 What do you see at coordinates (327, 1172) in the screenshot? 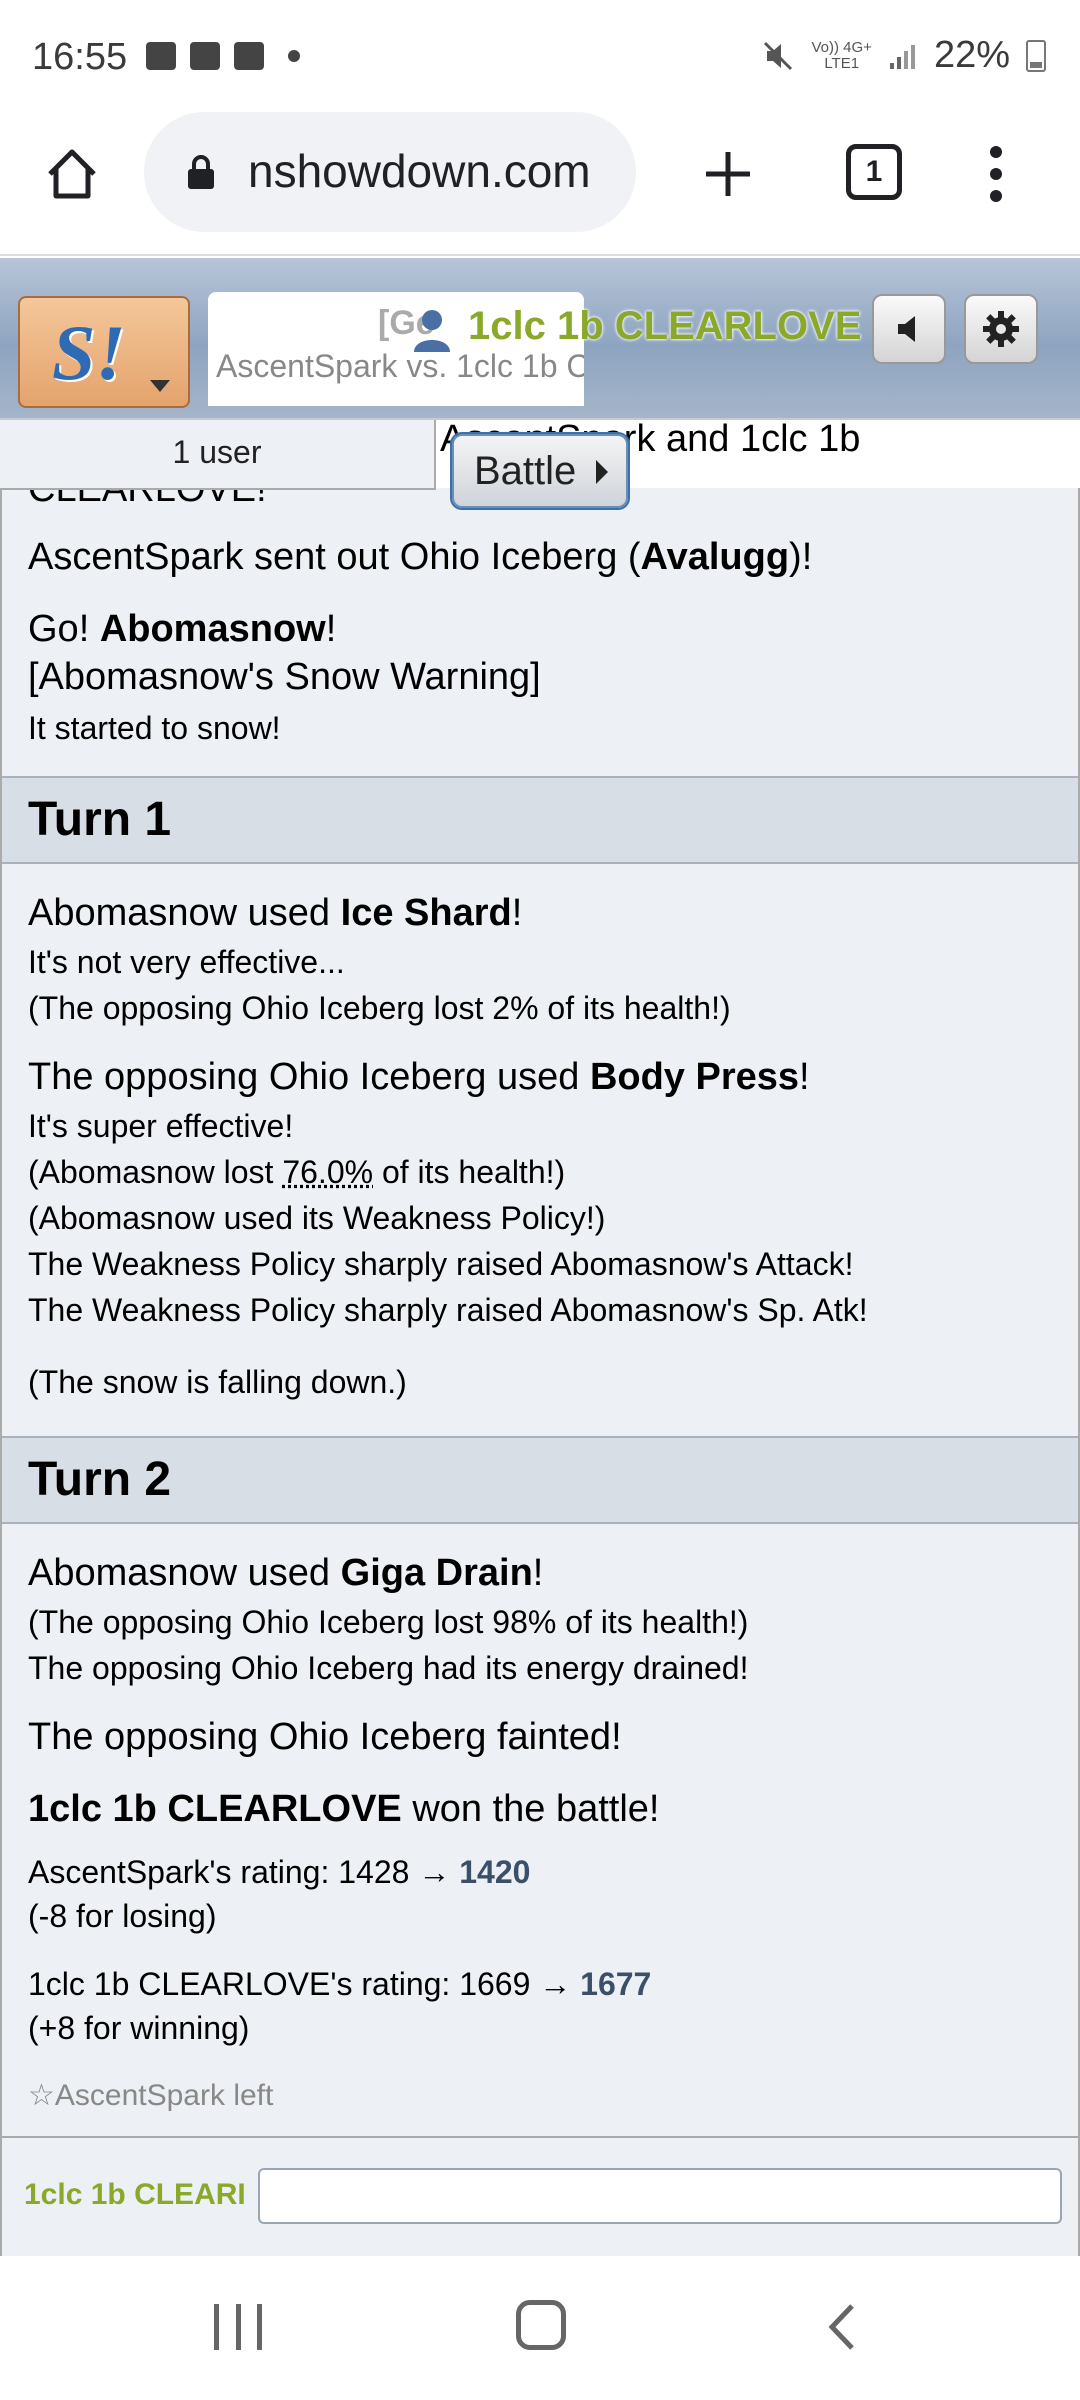
I see `damage-percent: 76.0%` at bounding box center [327, 1172].